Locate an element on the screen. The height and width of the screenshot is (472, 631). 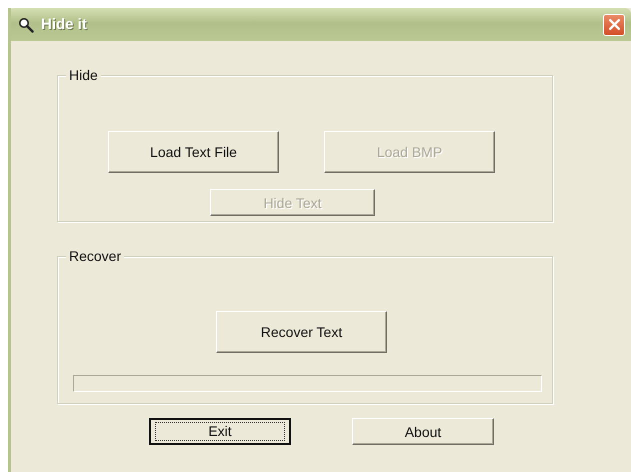
group-label: Hide is located at coordinates (83, 75).